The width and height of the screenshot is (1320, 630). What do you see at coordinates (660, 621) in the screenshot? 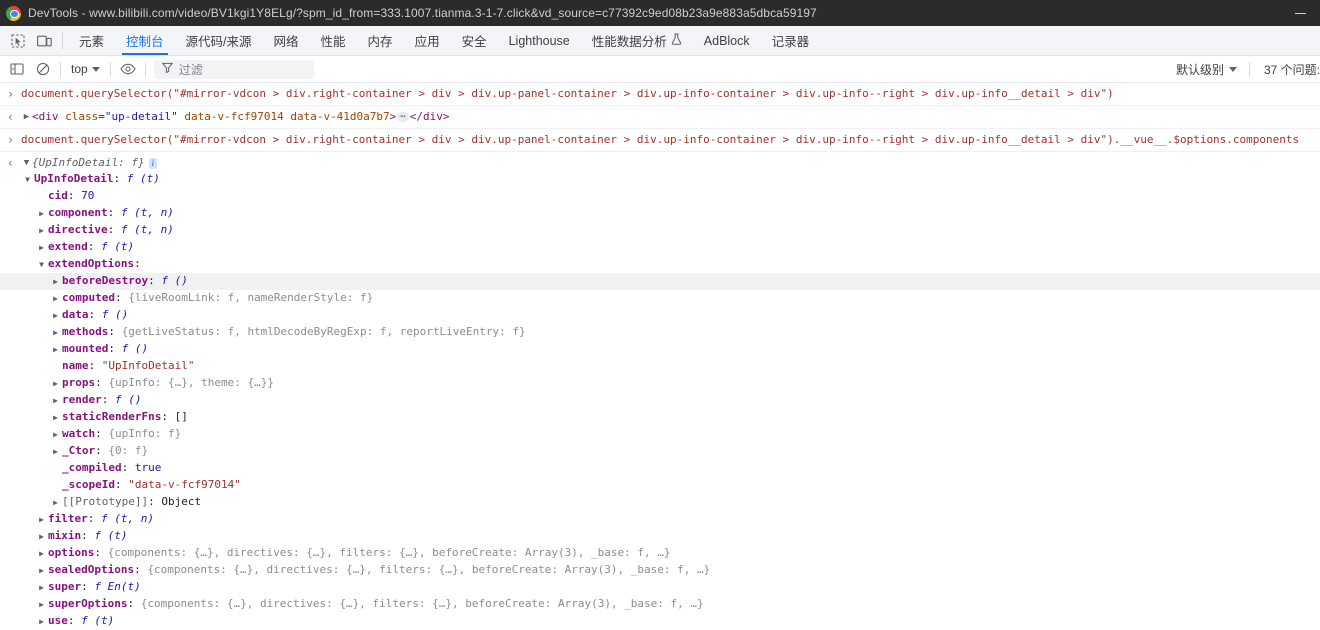
I see `tree-node: ▶ use: f (t)` at bounding box center [660, 621].